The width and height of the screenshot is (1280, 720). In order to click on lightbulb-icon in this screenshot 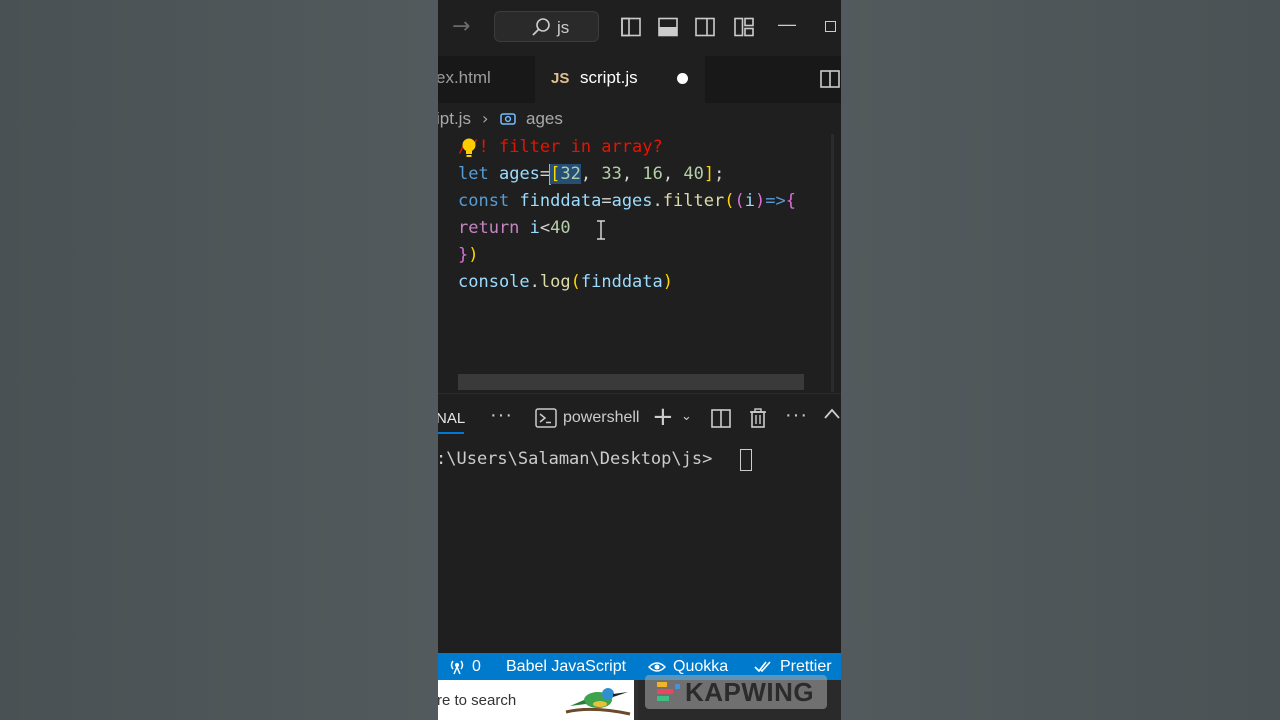, I will do `click(469, 148)`.